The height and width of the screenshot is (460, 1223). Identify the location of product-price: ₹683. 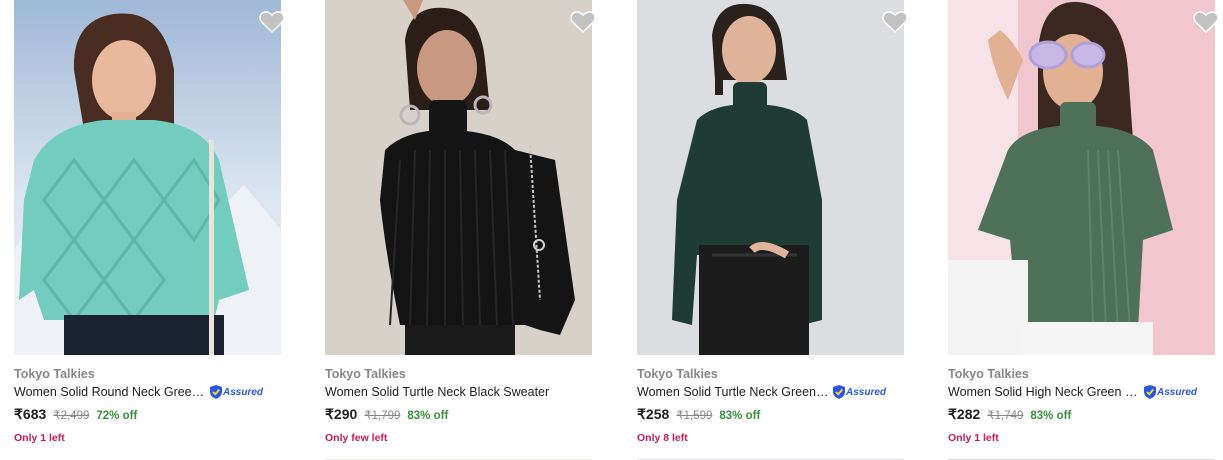
(30, 414).